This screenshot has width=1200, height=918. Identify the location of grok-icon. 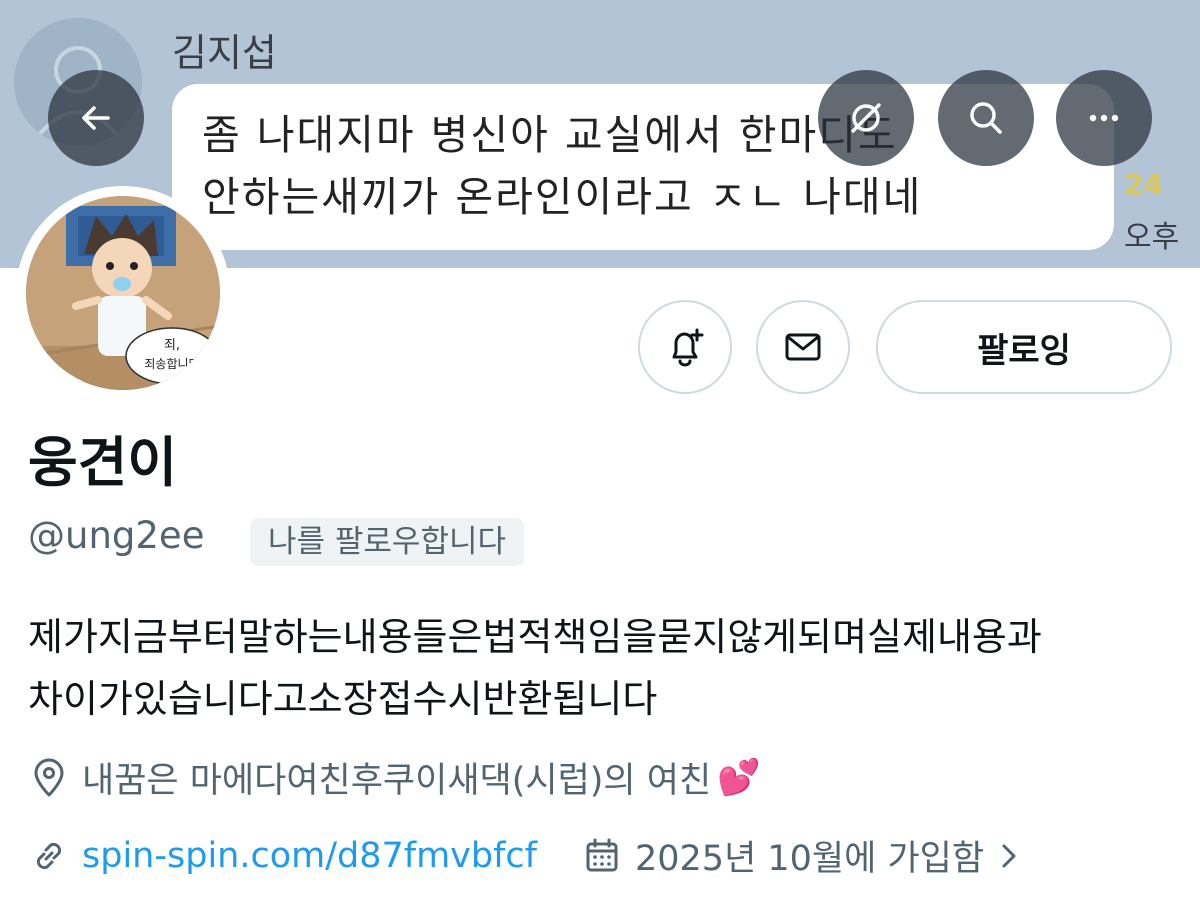
(866, 118).